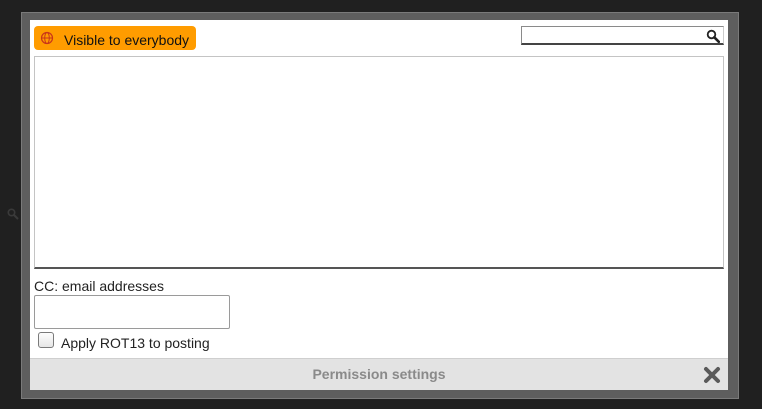 The width and height of the screenshot is (762, 409). I want to click on dialog-footer: Permission settings, so click(379, 374).